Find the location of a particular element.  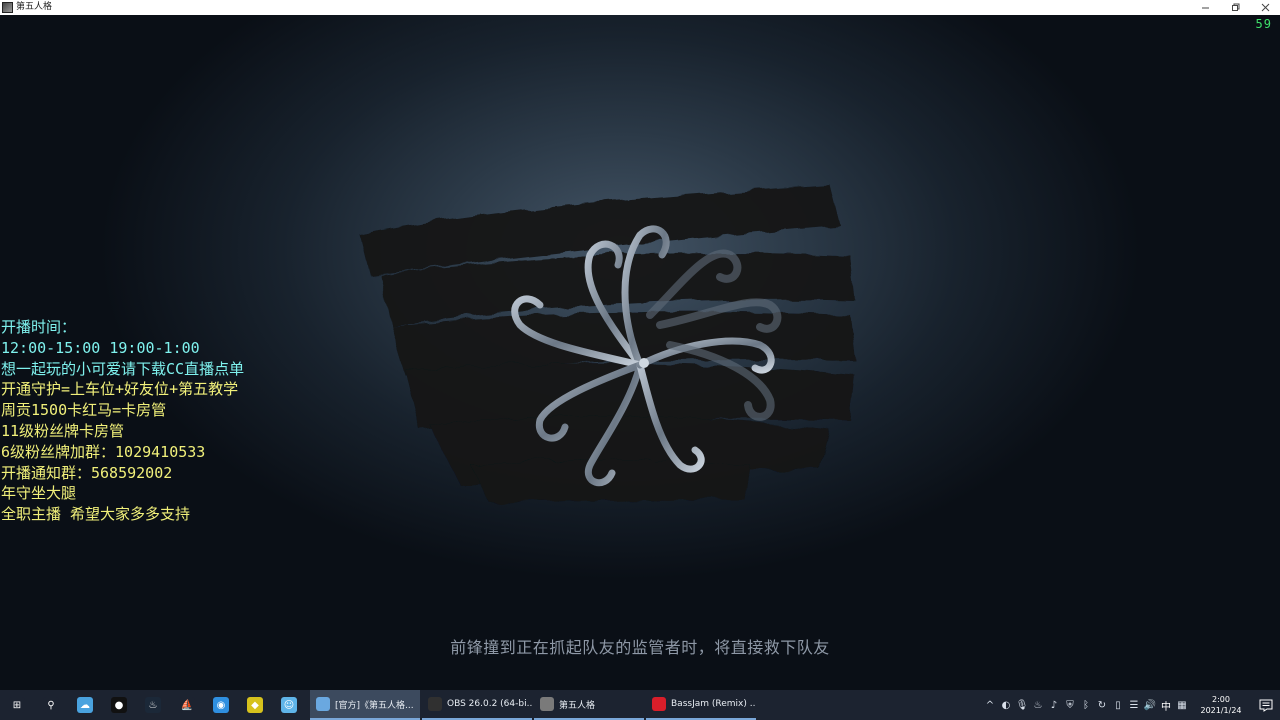

minimize-button is located at coordinates (1205, 7).